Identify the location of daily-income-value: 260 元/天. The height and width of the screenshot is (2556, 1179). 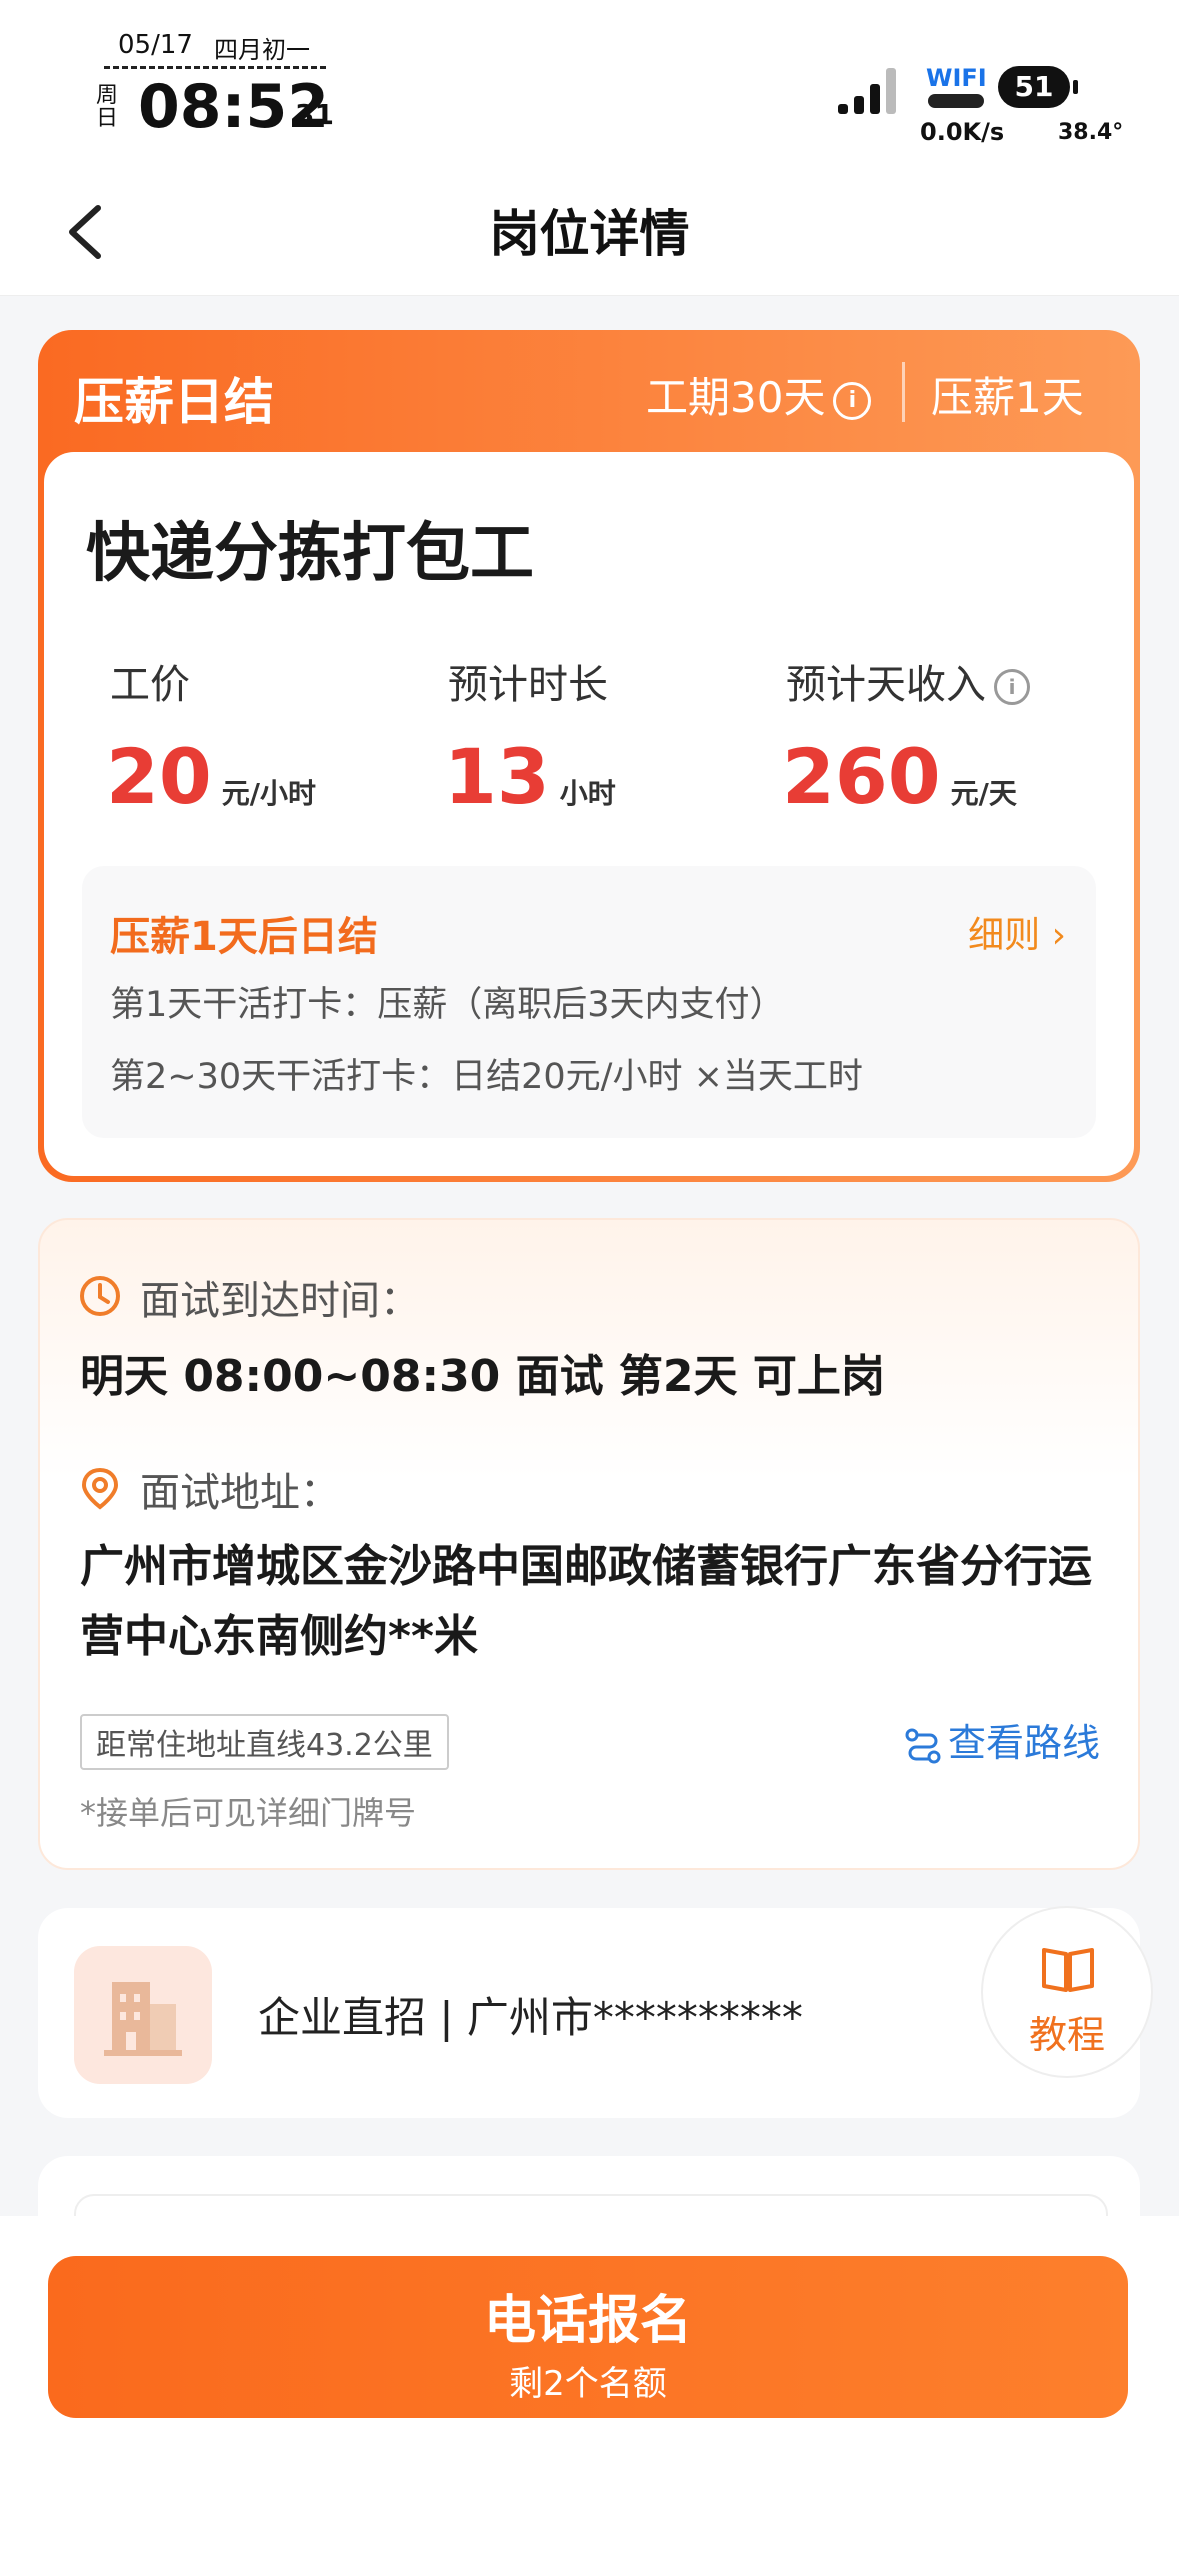
(899, 776).